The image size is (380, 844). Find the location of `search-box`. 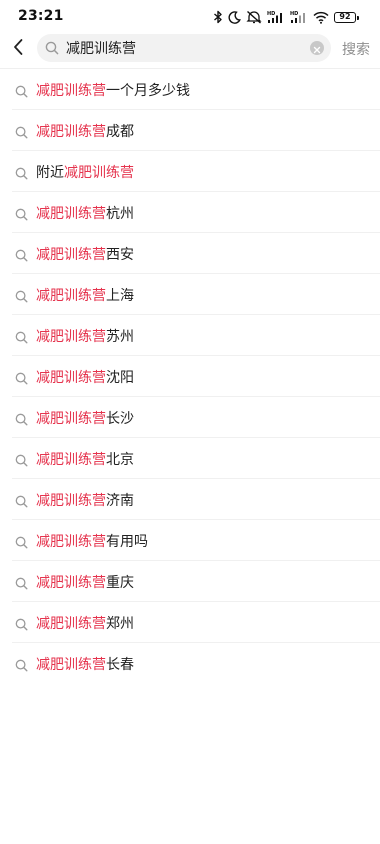

search-box is located at coordinates (184, 48).